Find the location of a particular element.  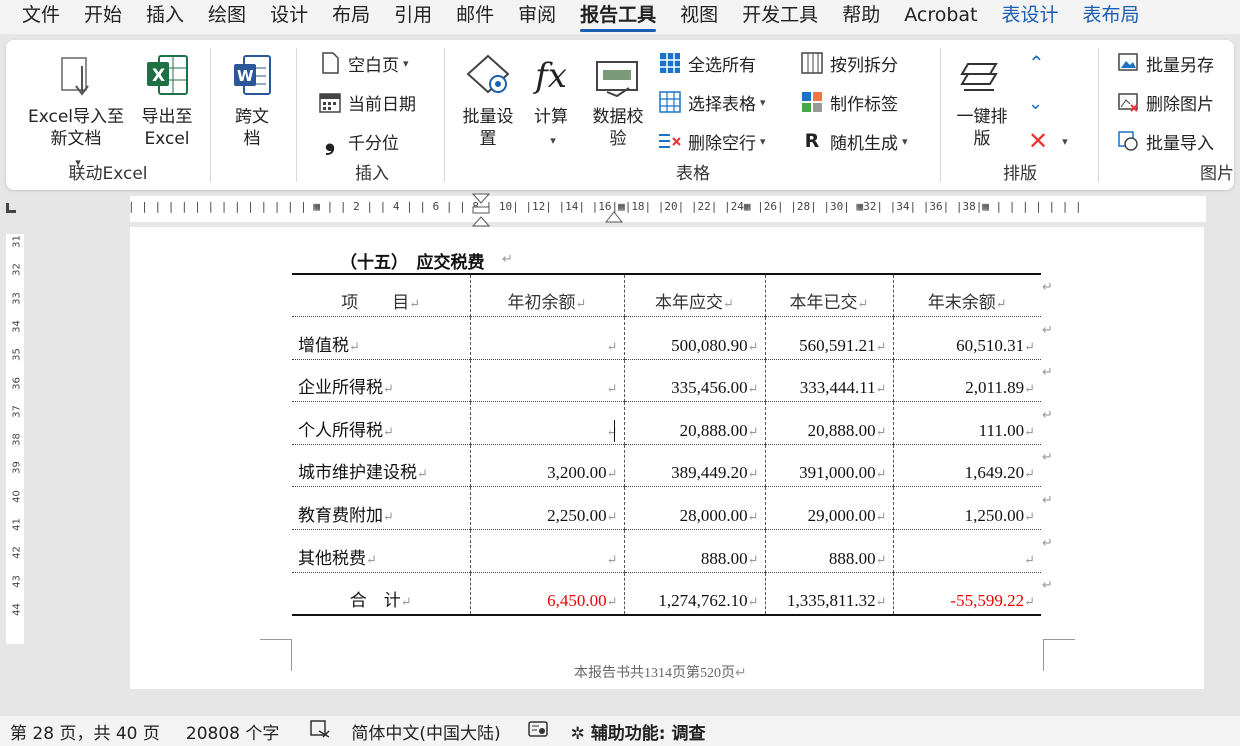

excel-import-button: Excel导入至新文档▾ is located at coordinates (76, 111).